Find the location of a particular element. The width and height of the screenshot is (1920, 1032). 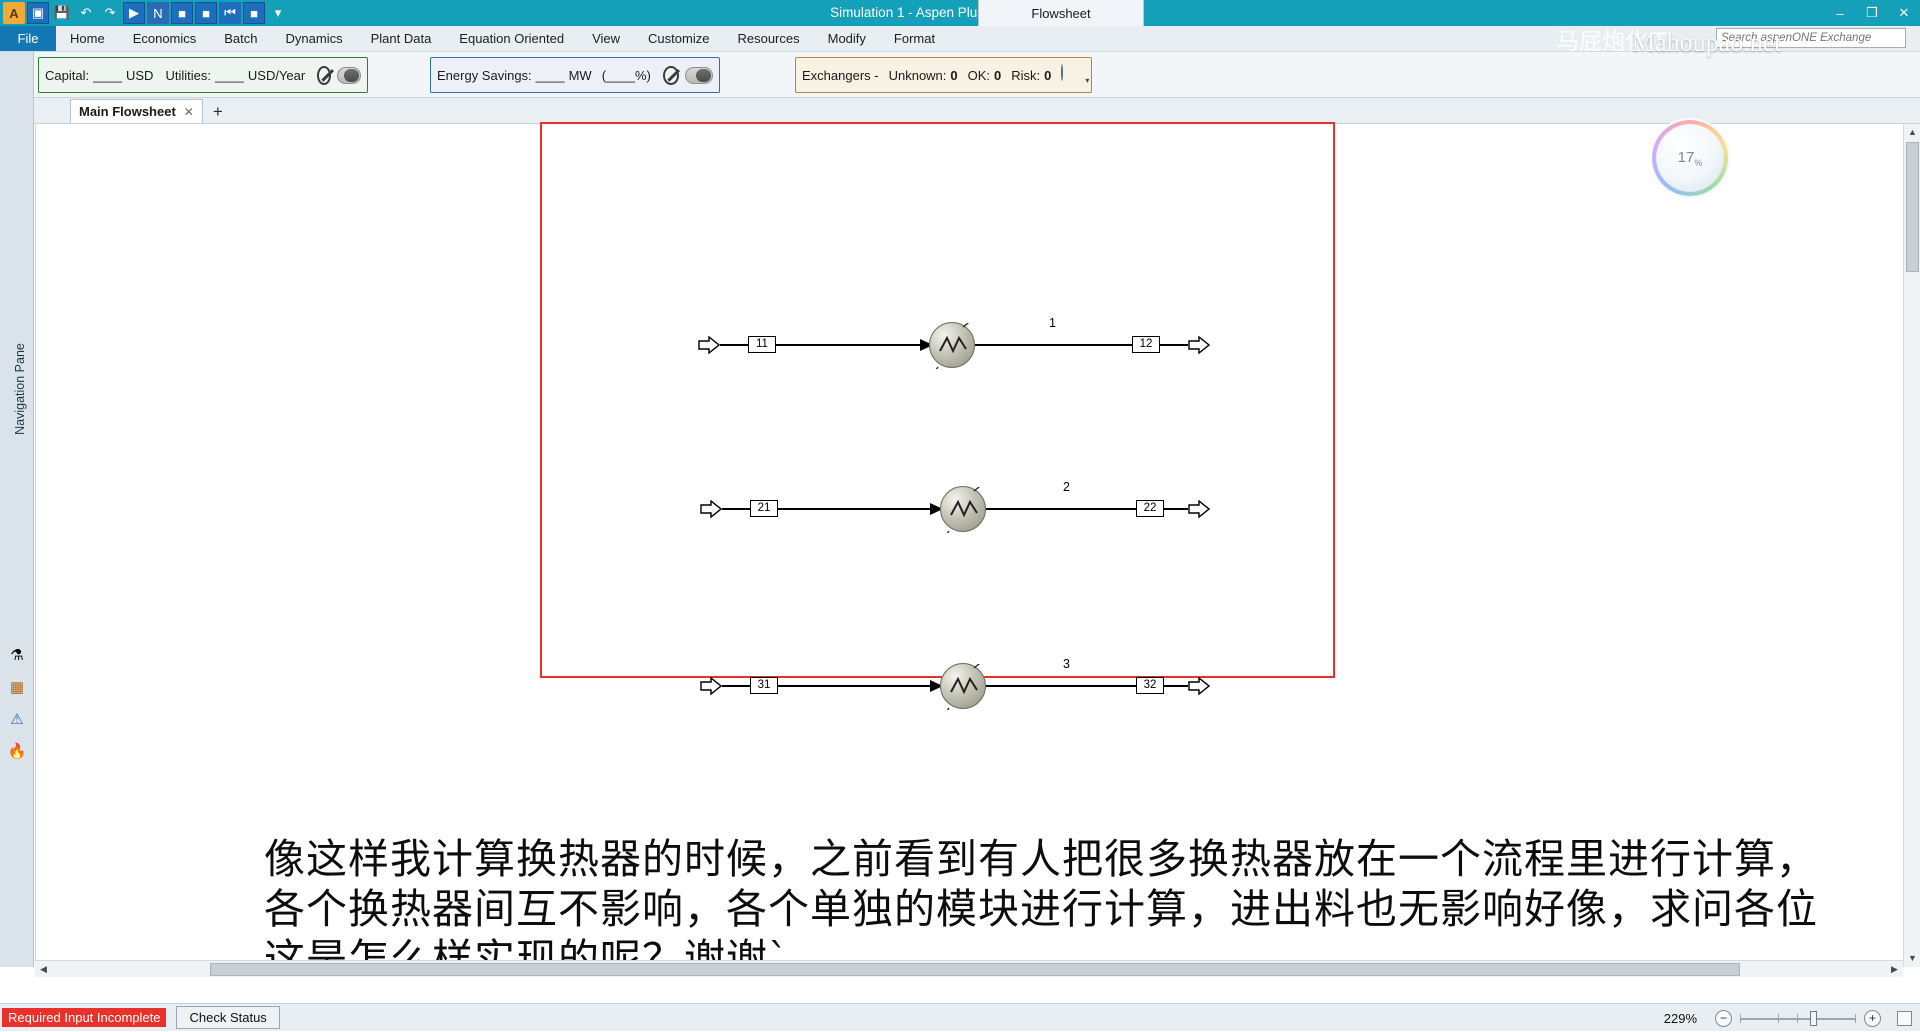

tab-customize: Customize is located at coordinates (678, 38).